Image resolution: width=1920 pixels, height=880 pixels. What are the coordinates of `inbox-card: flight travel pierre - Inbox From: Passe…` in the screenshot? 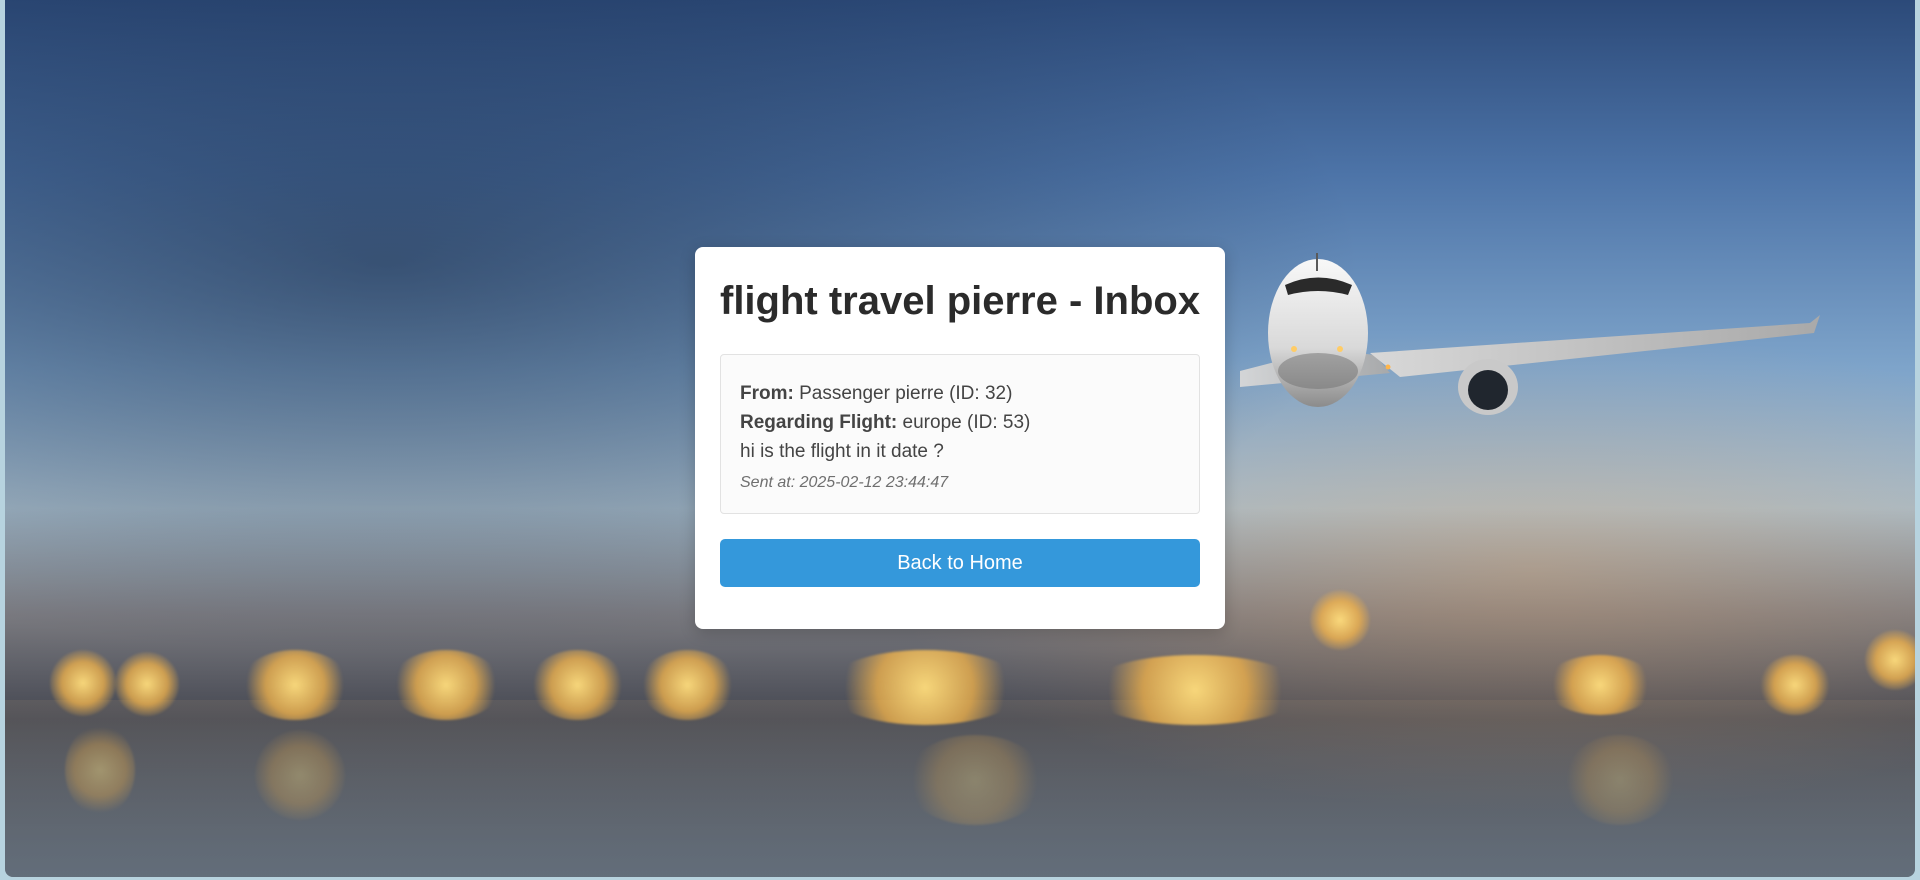 It's located at (960, 438).